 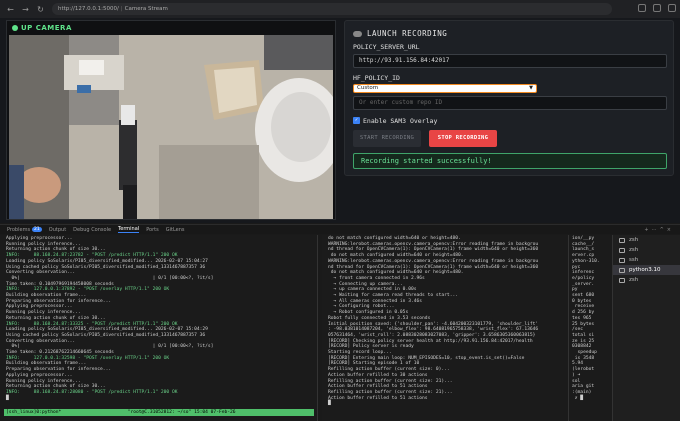 What do you see at coordinates (376, 78) in the screenshot?
I see `hf-policy-label: HF_POLICY_ID` at bounding box center [376, 78].